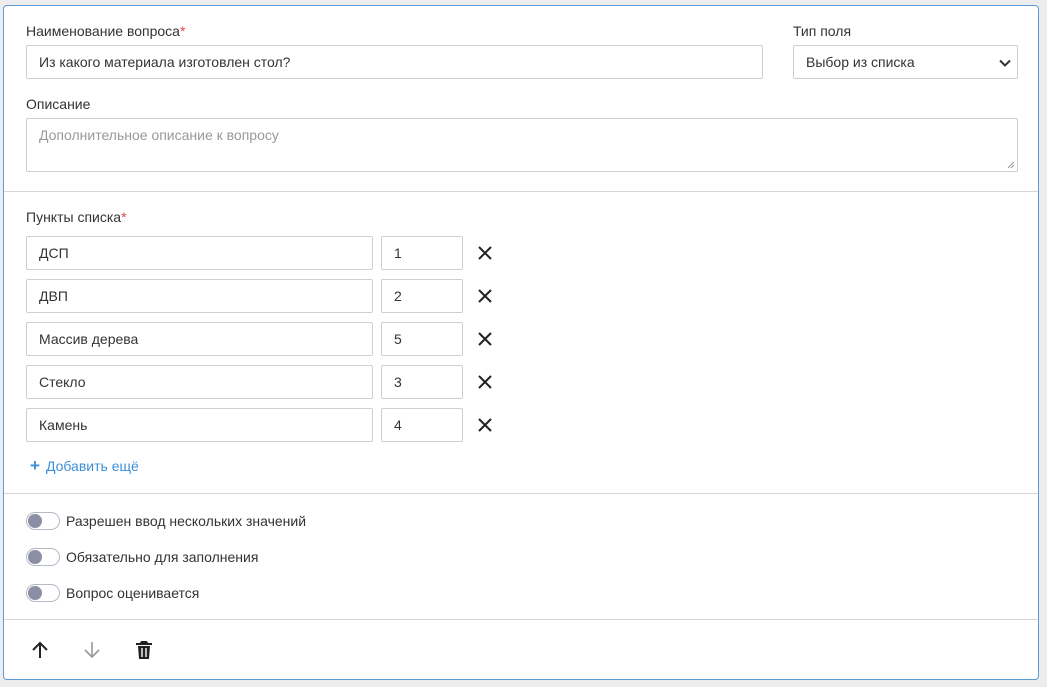 Image resolution: width=1047 pixels, height=687 pixels. I want to click on toggle-graded-label: Вопрос оценивается, so click(133, 593).